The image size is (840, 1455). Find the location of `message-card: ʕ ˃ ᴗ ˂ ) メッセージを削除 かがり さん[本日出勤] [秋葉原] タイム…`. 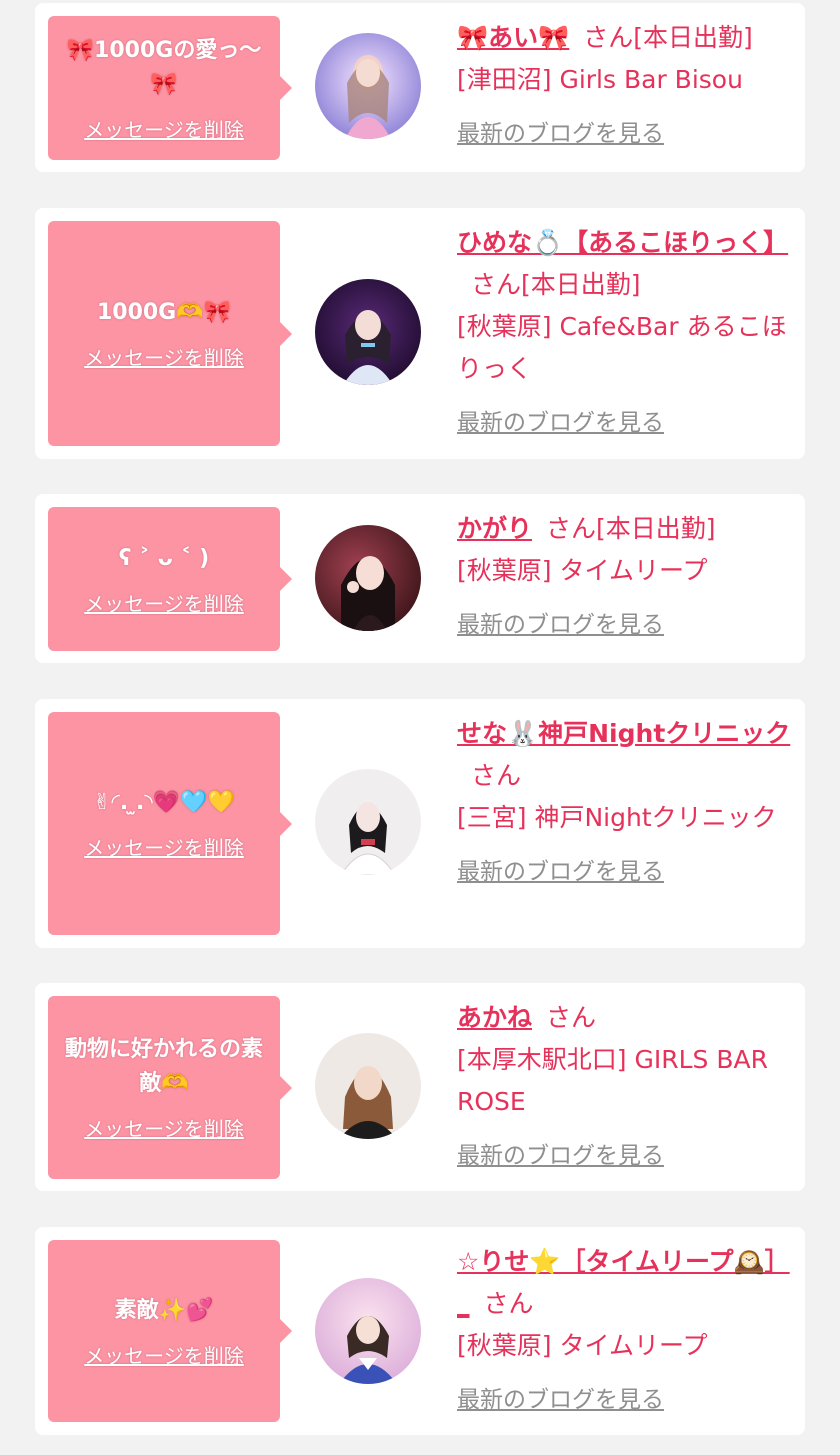

message-card: ʕ ˃ ᴗ ˂ ) メッセージを削除 かがり さん[本日出勤] [秋葉原] タイム… is located at coordinates (420, 578).